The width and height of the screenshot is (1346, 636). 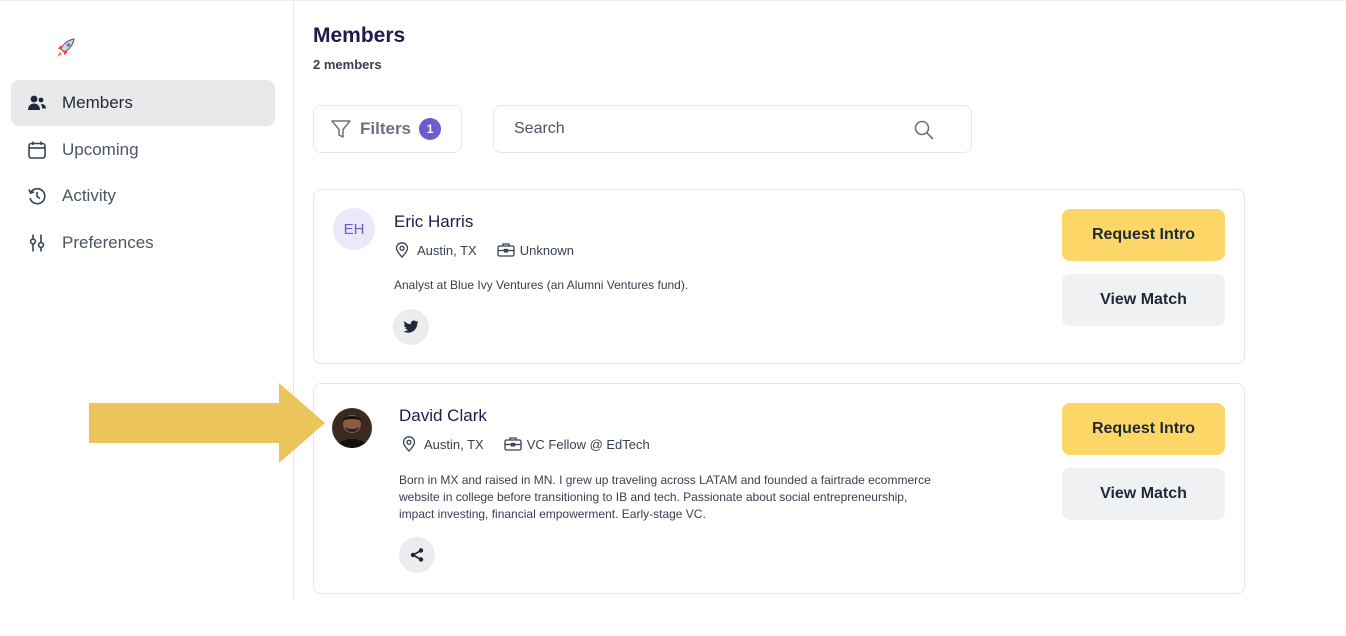 What do you see at coordinates (417, 555) in the screenshot?
I see `share-icon` at bounding box center [417, 555].